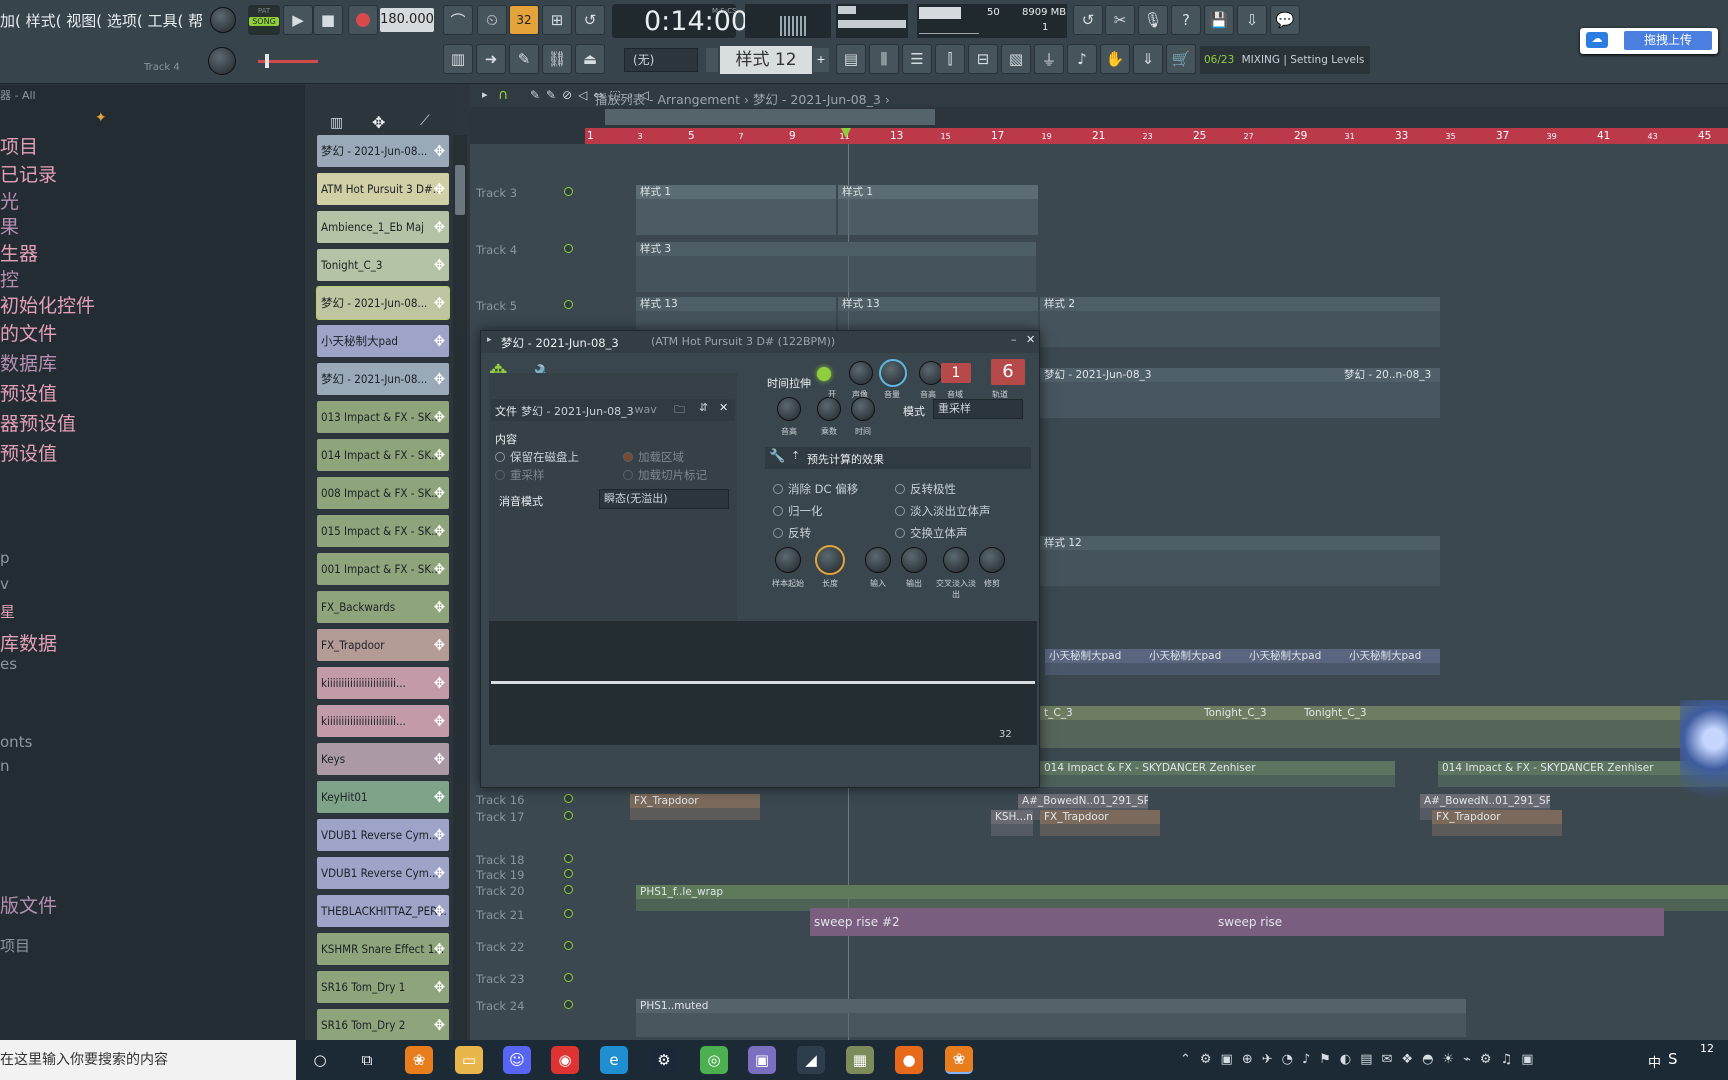 The width and height of the screenshot is (1728, 1080). What do you see at coordinates (458, 59) in the screenshot?
I see `piano-roll-icon: ▥` at bounding box center [458, 59].